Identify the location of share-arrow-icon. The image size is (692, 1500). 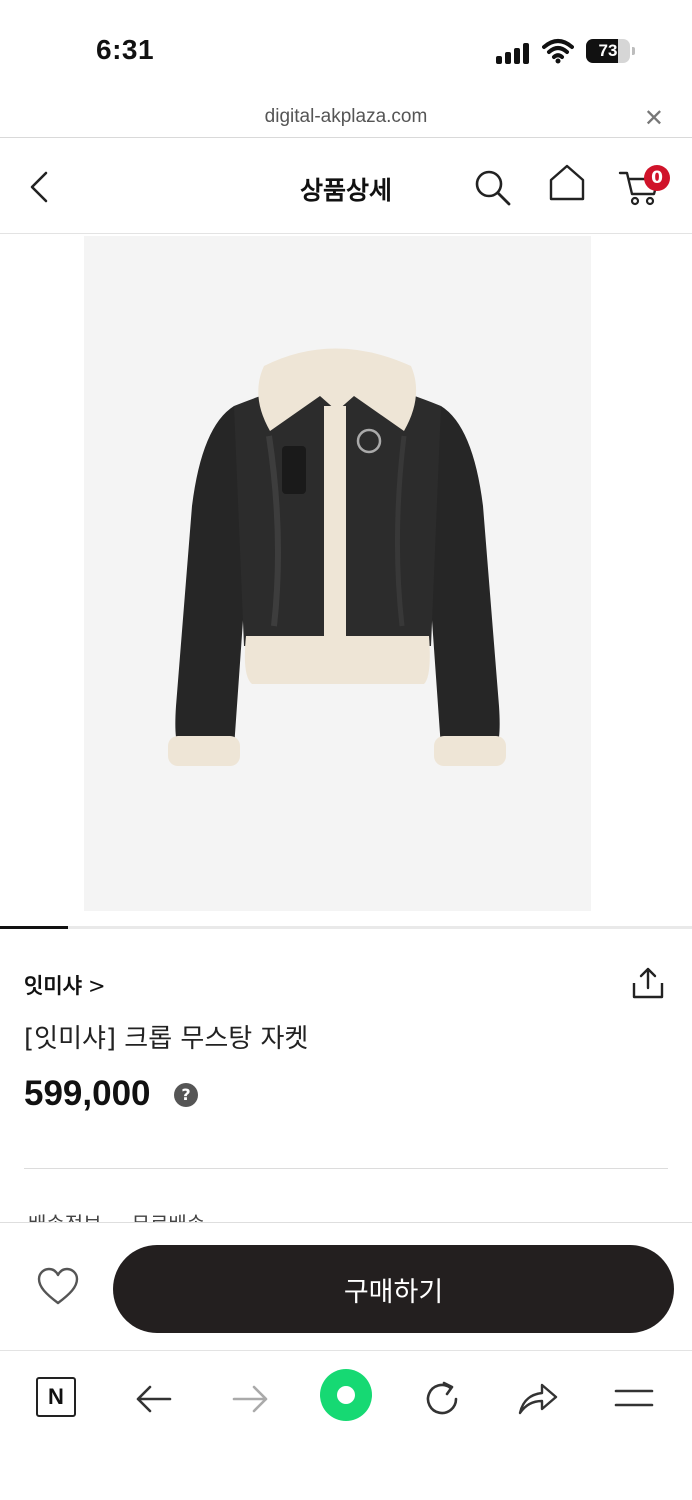
(538, 1399).